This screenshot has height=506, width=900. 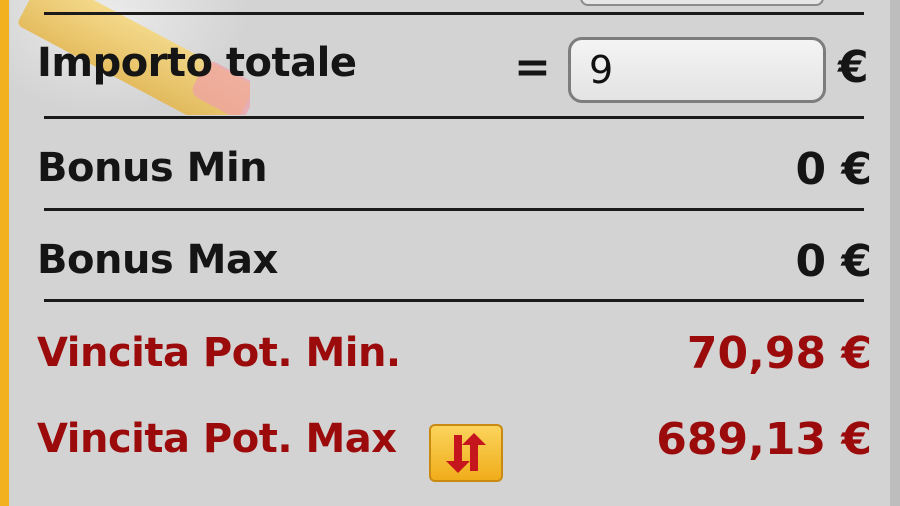 I want to click on currency-sign: €, so click(x=853, y=67).